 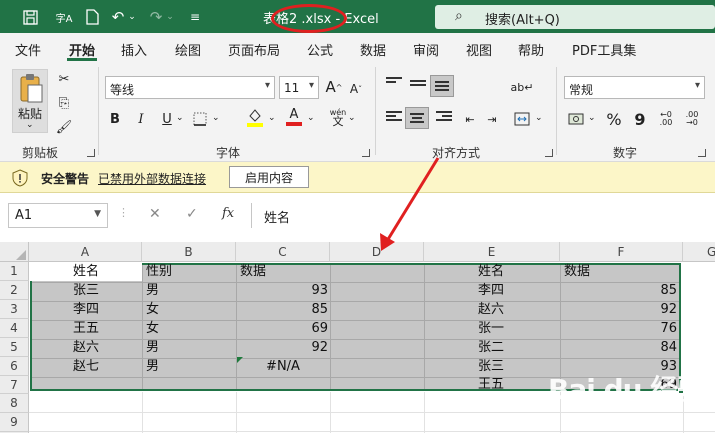 What do you see at coordinates (14, 347) in the screenshot?
I see `row-header-5: 5` at bounding box center [14, 347].